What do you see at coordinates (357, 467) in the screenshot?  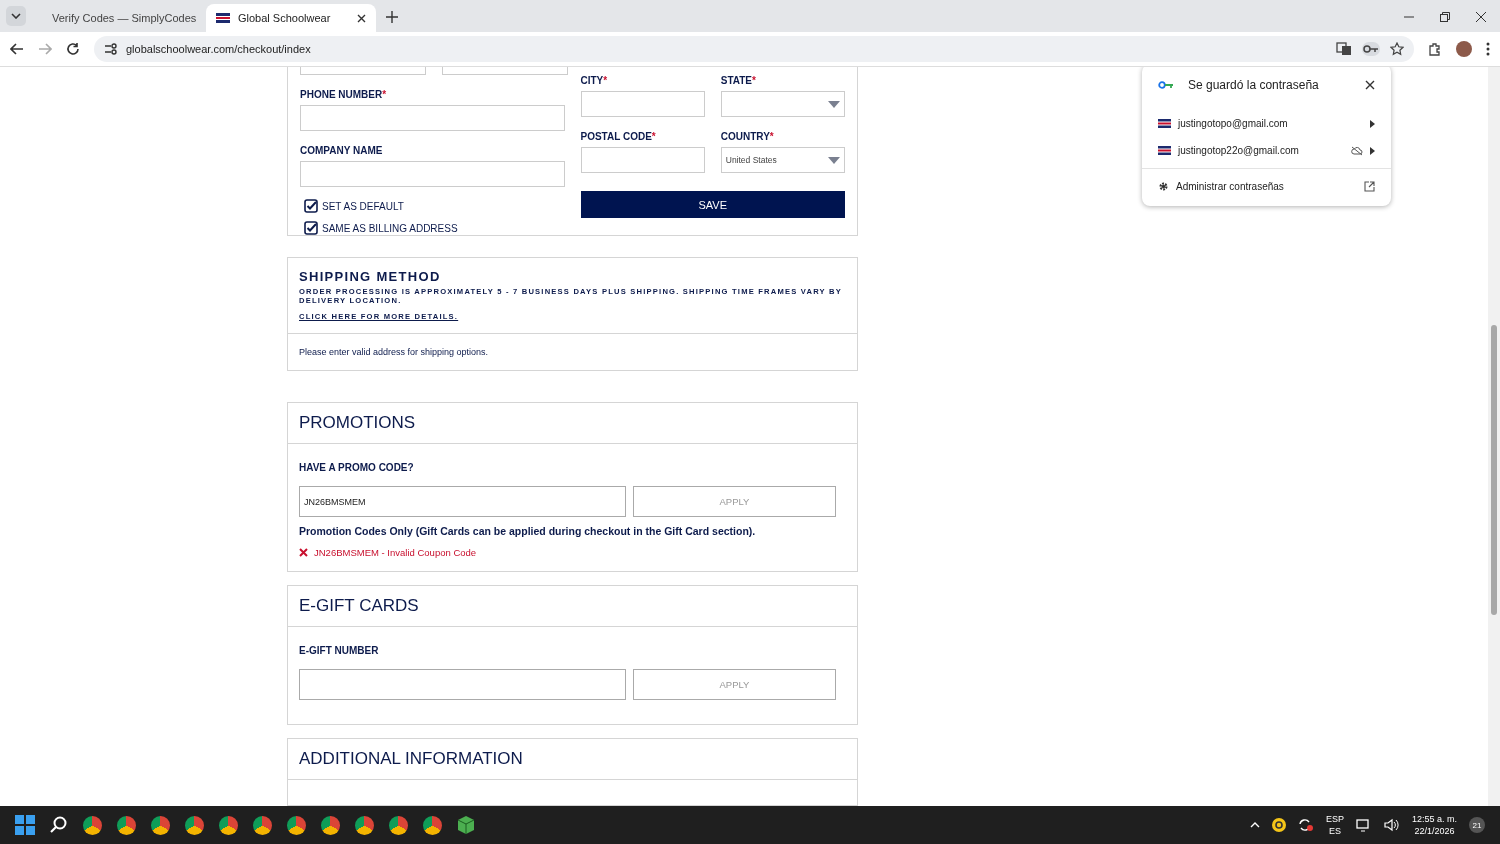 I see `field-label: HAVE A PROMO CODE?` at bounding box center [357, 467].